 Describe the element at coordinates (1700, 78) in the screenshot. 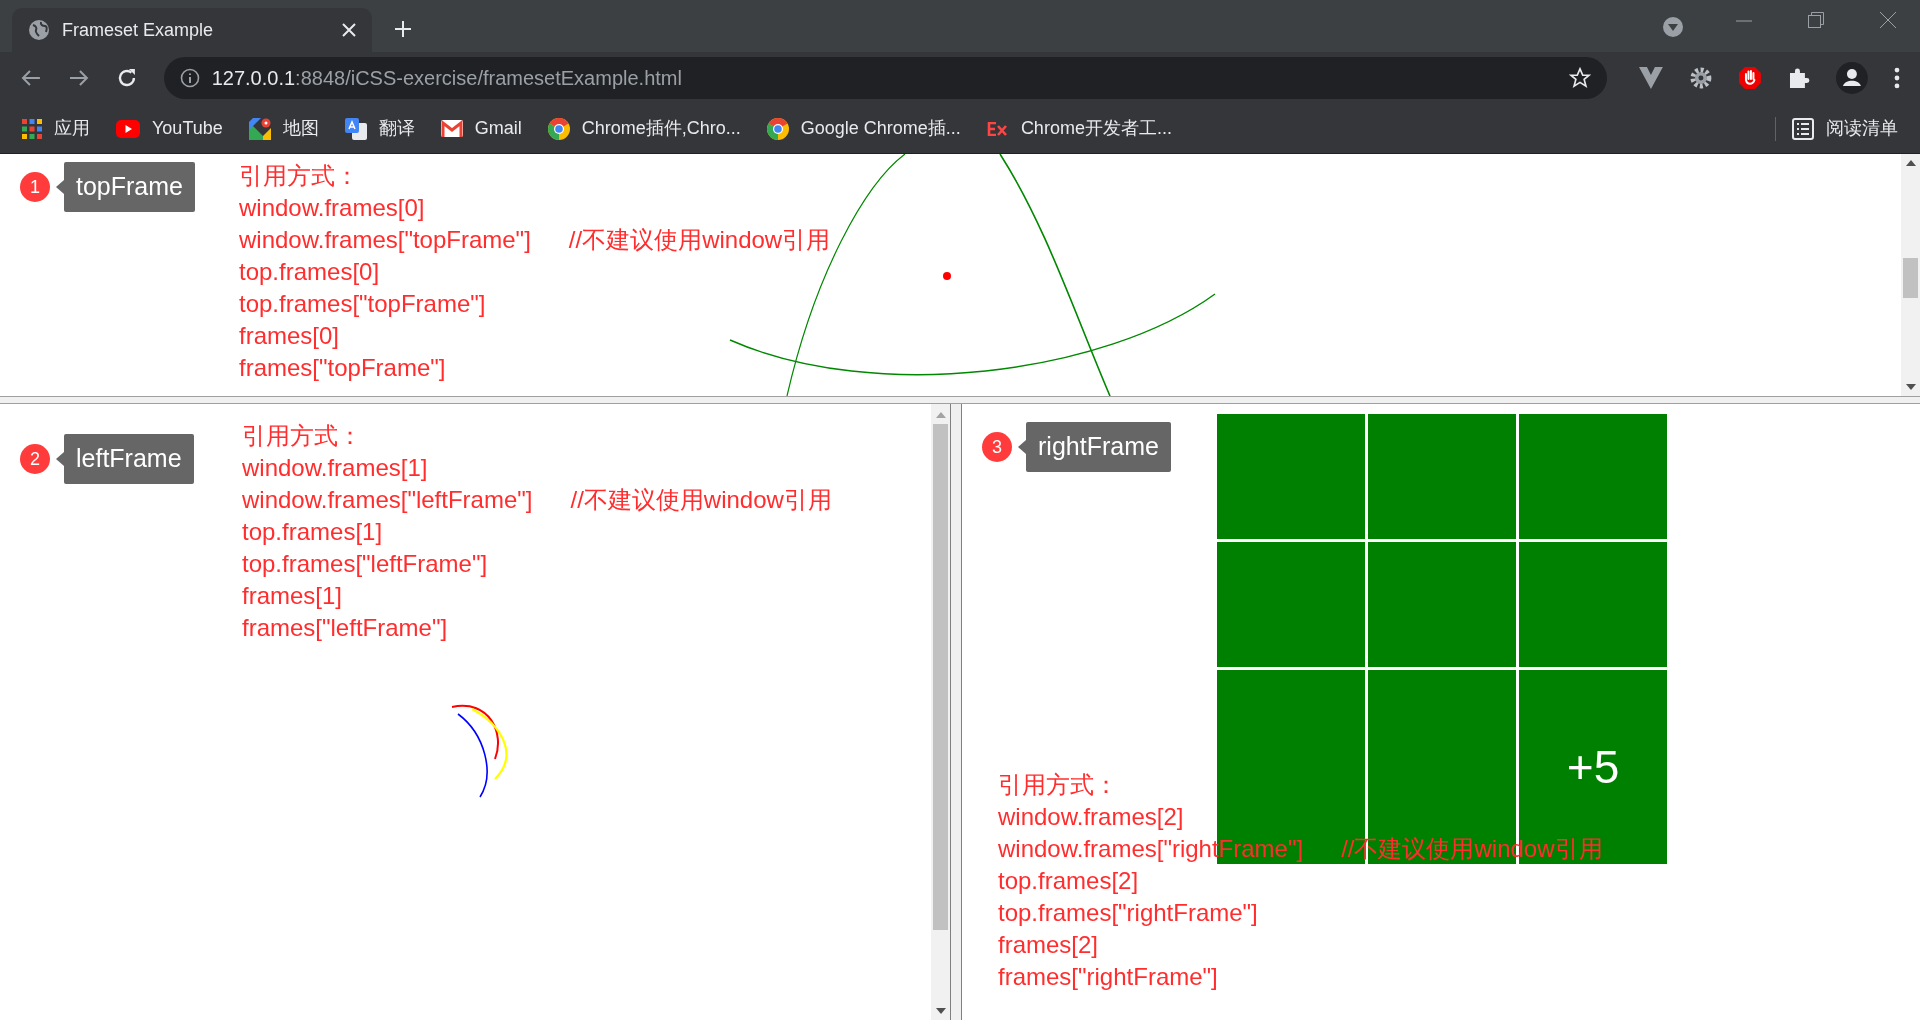

I see `gear-icon` at that location.